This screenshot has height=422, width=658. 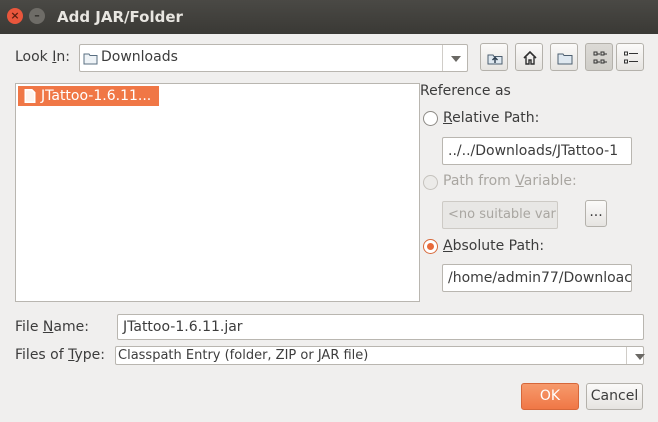 What do you see at coordinates (430, 246) in the screenshot?
I see `absolute-path-radio` at bounding box center [430, 246].